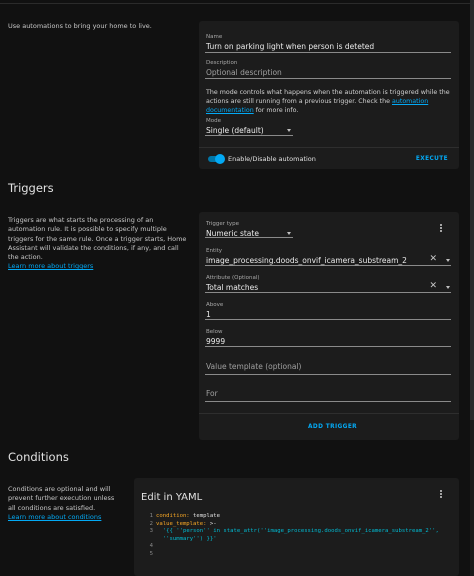  I want to click on for-placeholder: For, so click(212, 393).